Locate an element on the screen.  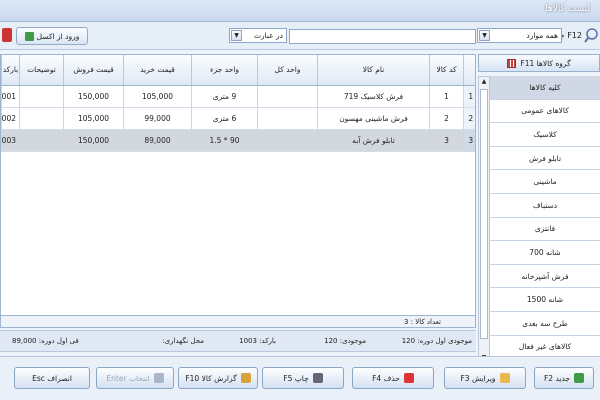
group-item: ماشینی is located at coordinates (545, 182).